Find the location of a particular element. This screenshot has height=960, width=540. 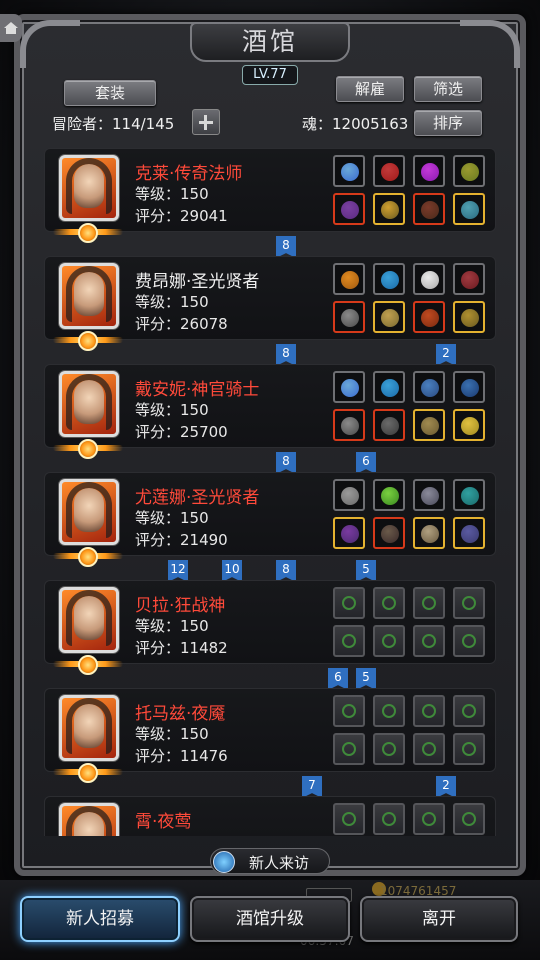

hero-level: 等级：150 is located at coordinates (172, 626).